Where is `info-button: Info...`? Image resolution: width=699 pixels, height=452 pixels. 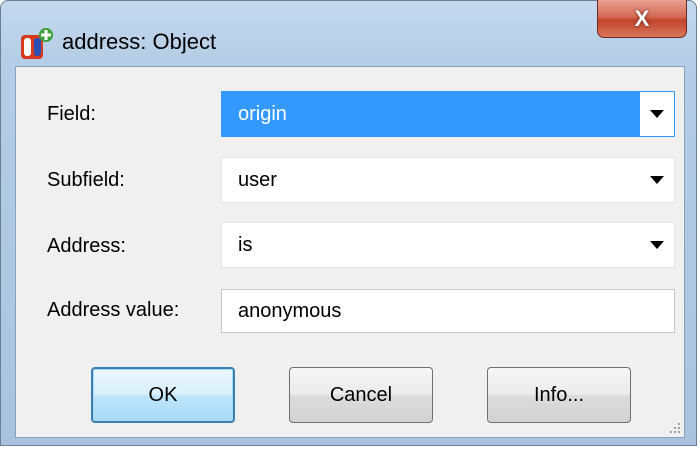
info-button: Info... is located at coordinates (559, 395).